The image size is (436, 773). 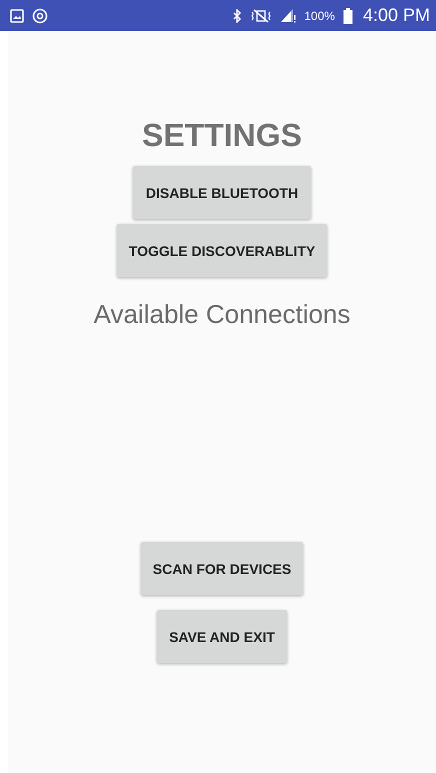 What do you see at coordinates (237, 15) in the screenshot?
I see `bluetooth-icon` at bounding box center [237, 15].